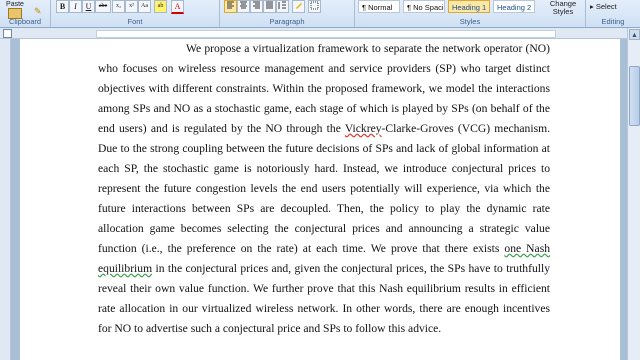 Image resolution: width=640 pixels, height=360 pixels. What do you see at coordinates (177, 7) in the screenshot?
I see `font-color-button: A` at bounding box center [177, 7].